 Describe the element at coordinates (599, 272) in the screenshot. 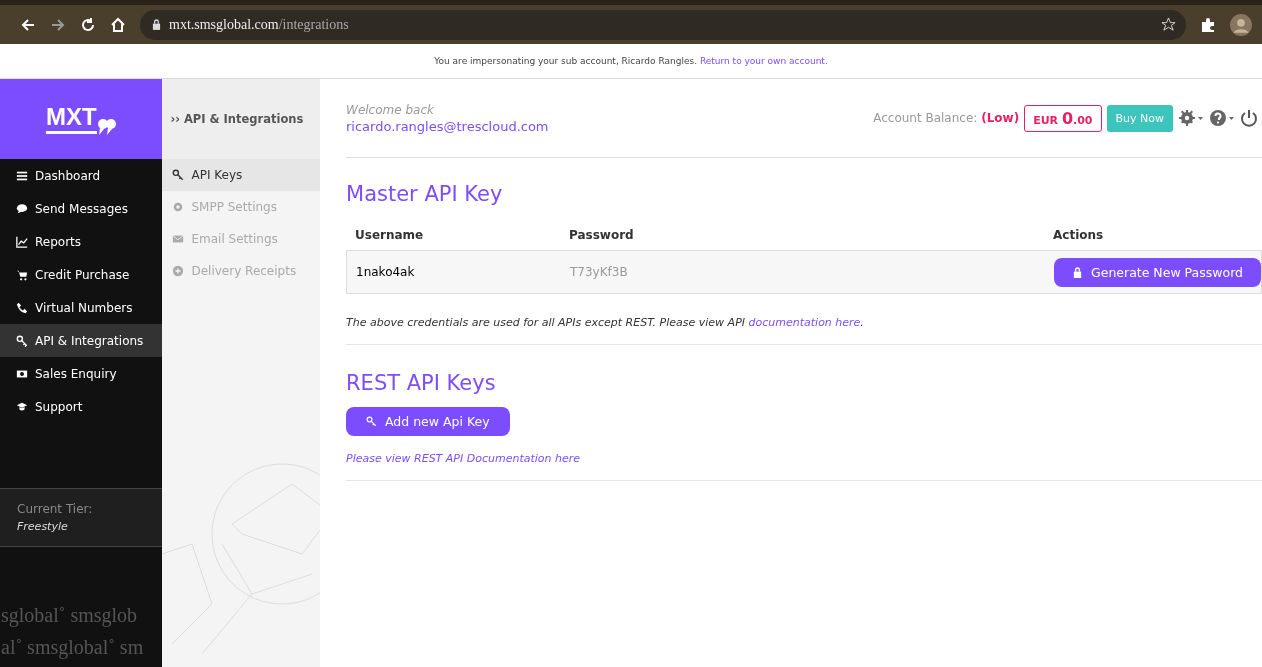

I see `password-cell-text: T73yKf3B` at that location.